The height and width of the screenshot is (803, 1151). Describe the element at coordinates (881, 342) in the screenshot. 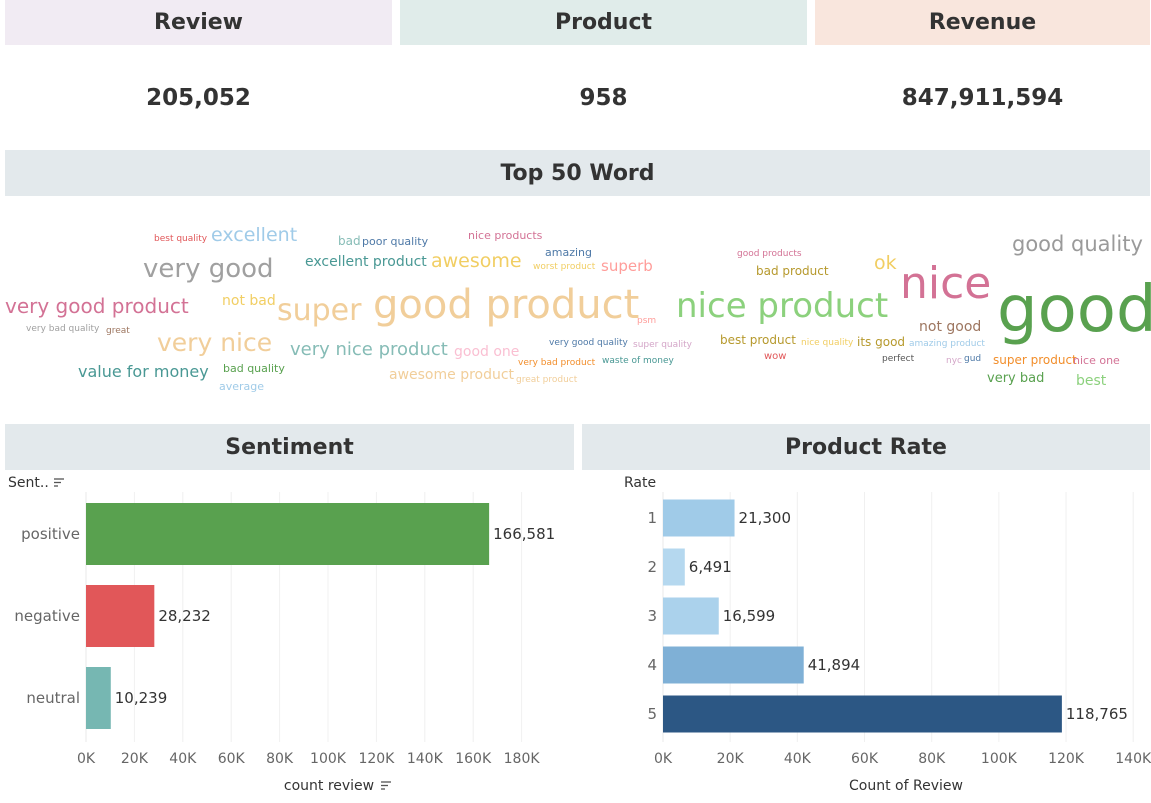

I see `word-cloud-word: its good` at that location.